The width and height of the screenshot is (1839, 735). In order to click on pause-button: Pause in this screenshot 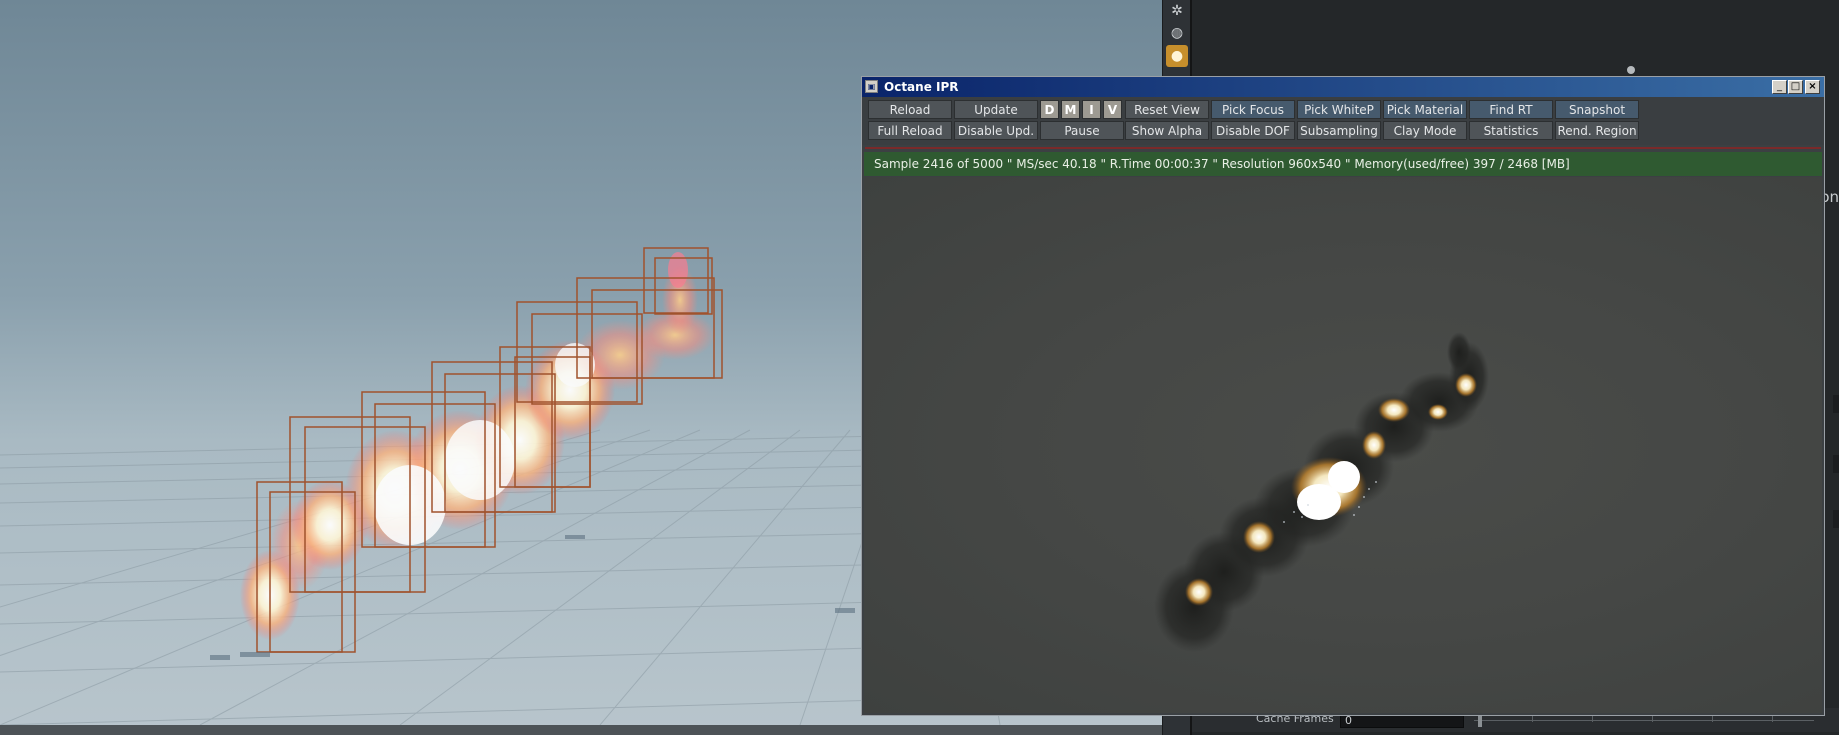, I will do `click(1082, 130)`.